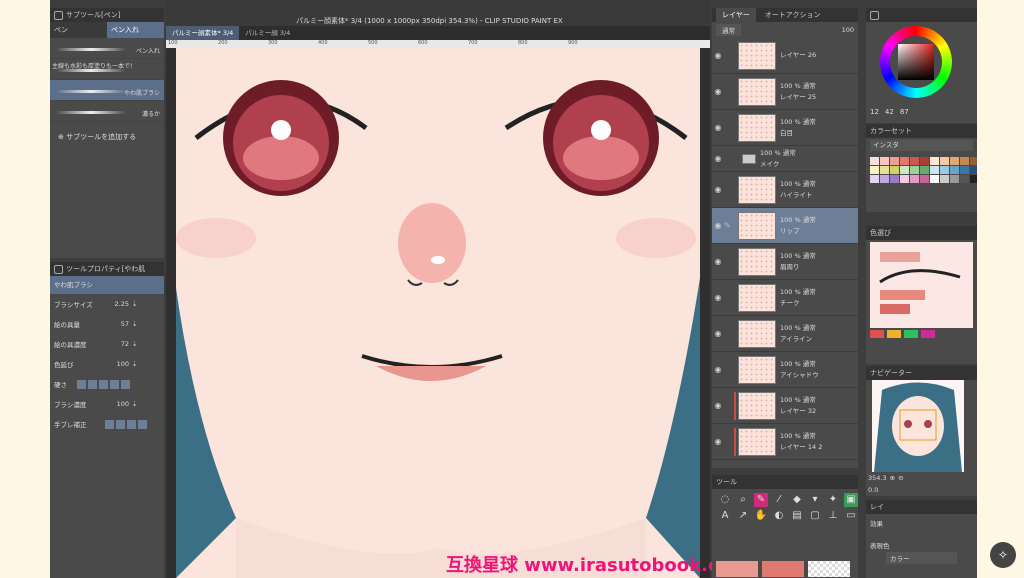  What do you see at coordinates (107, 90) in the screenshot?
I see `brush-item-selected: やわ肌ブラシ` at bounding box center [107, 90].